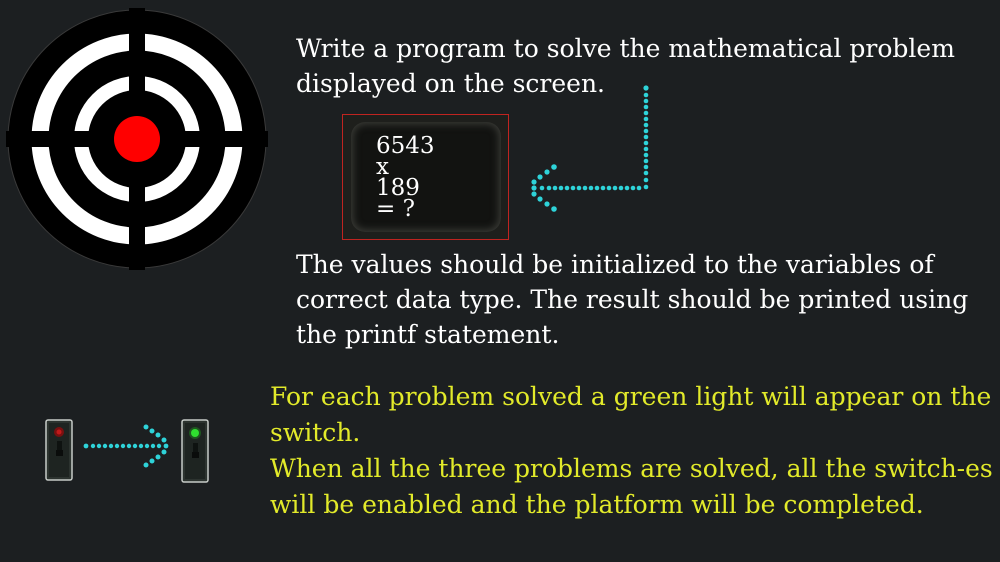  Describe the element at coordinates (59, 450) in the screenshot. I see `switch-red-light-icon` at that location.